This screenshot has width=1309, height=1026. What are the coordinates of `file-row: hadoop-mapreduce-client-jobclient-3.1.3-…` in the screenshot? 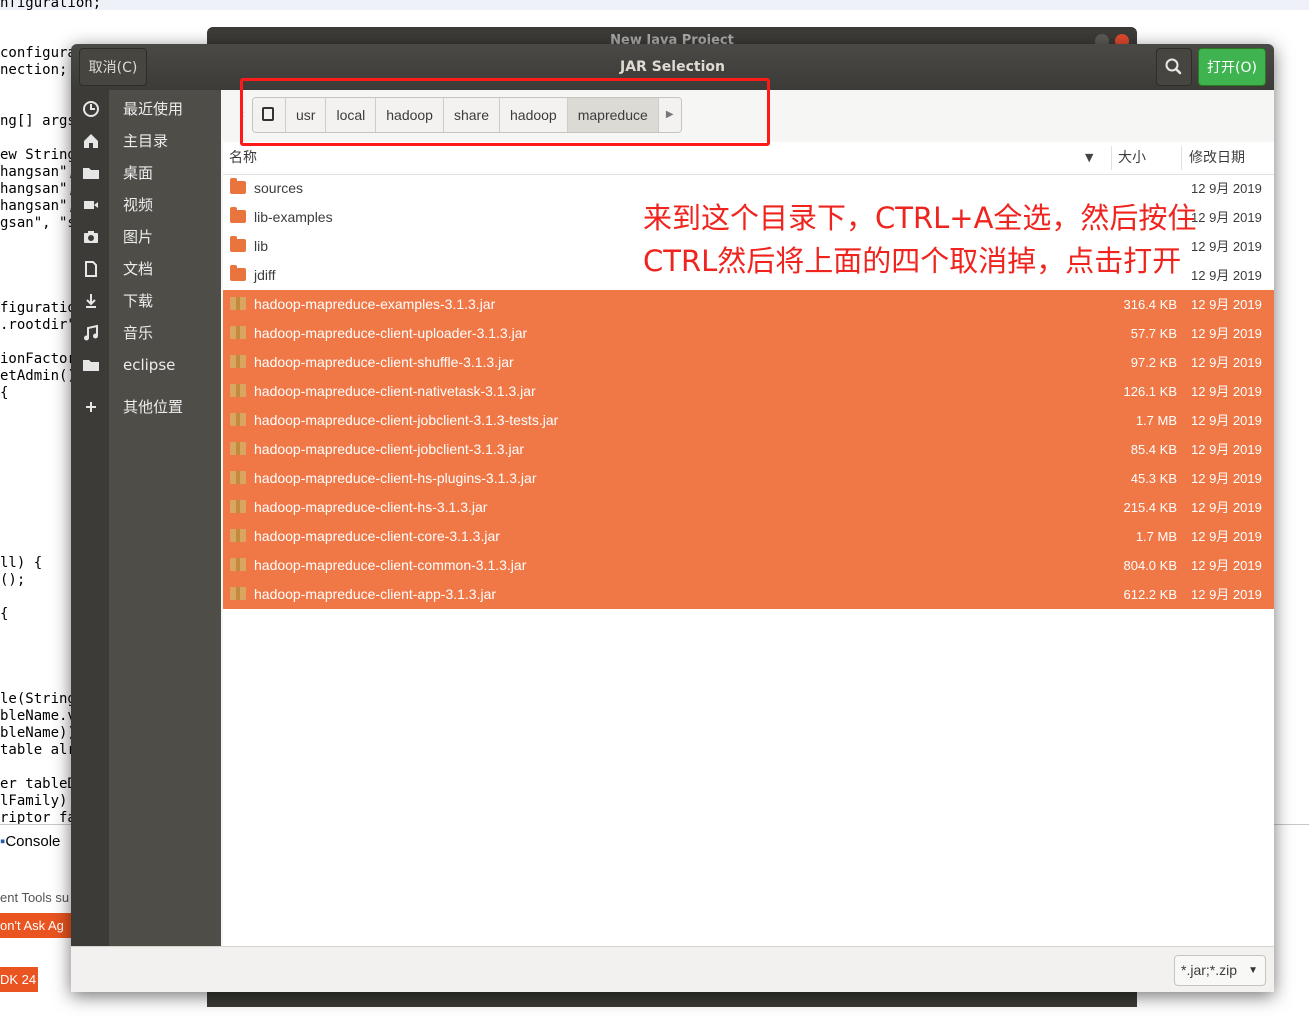 It's located at (748, 420).